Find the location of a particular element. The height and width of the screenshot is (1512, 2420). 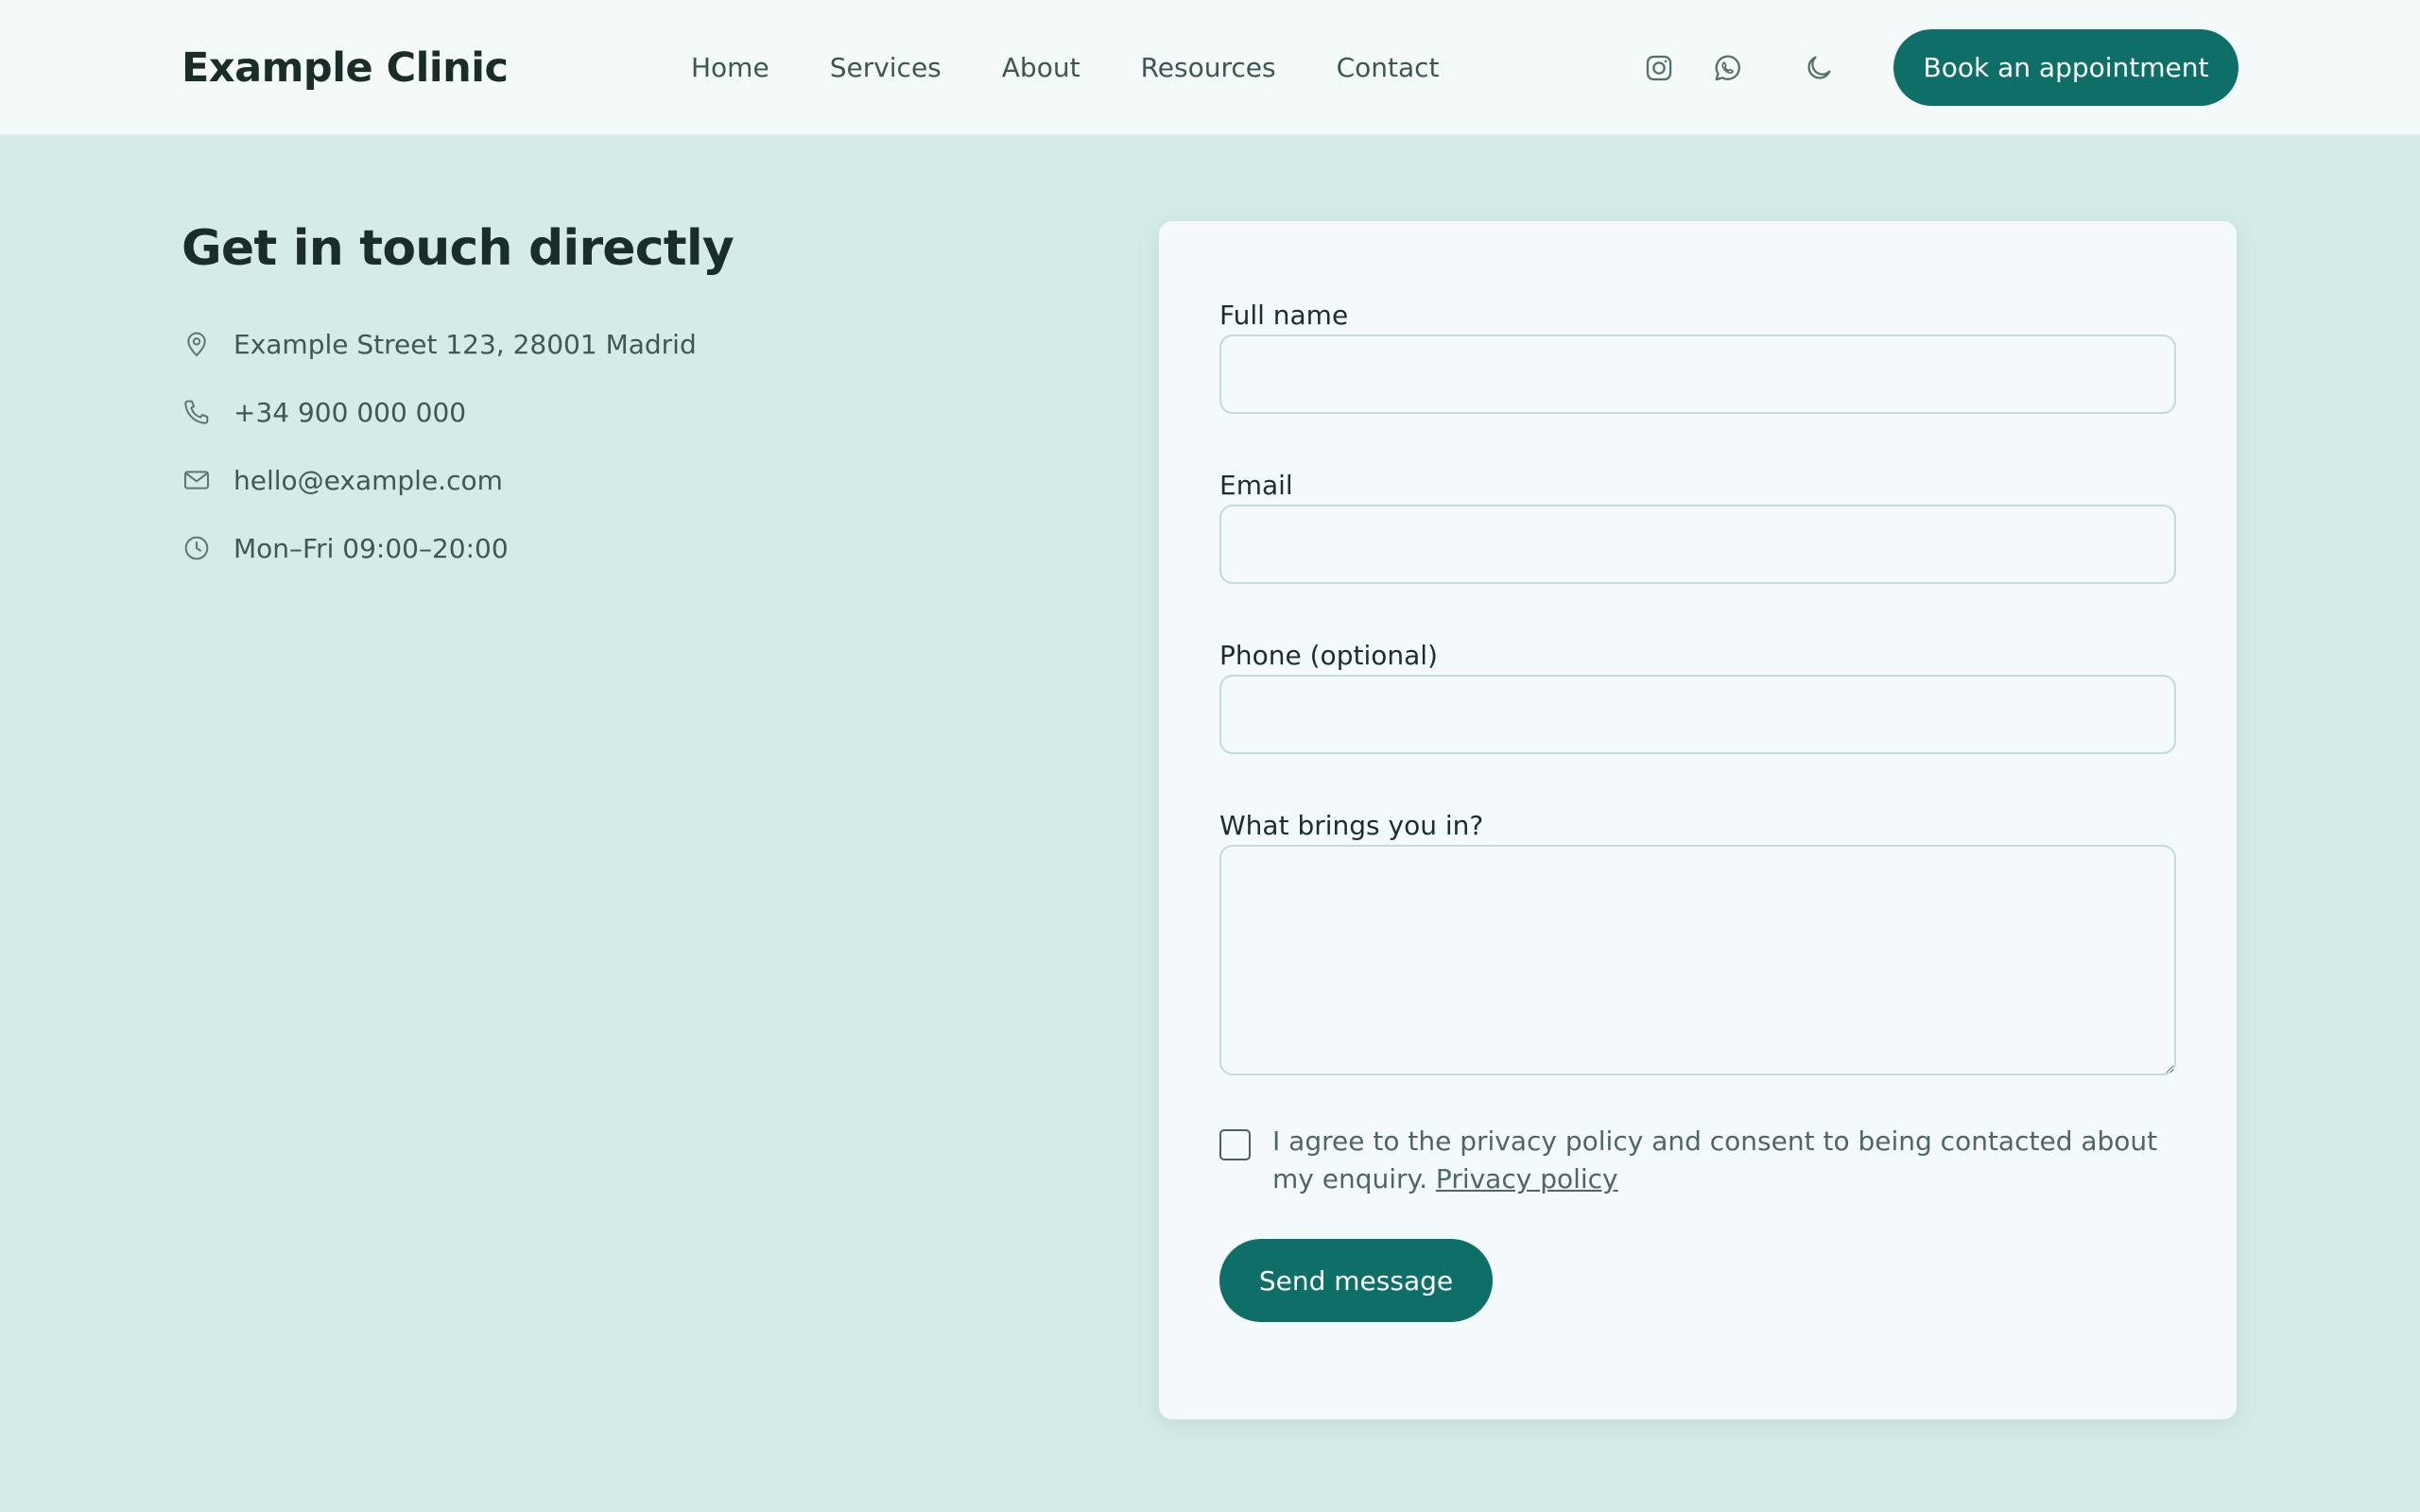

email-label: Email is located at coordinates (1256, 485).